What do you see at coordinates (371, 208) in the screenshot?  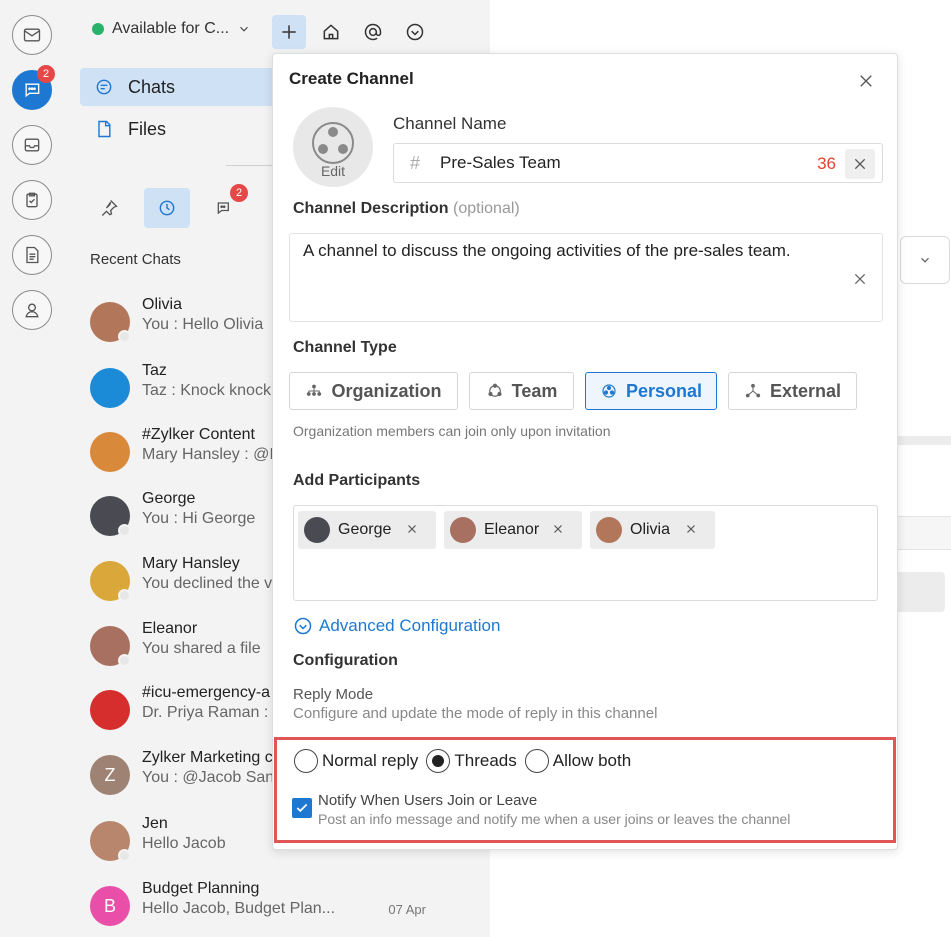 I see `description-label-text: Channel Description` at bounding box center [371, 208].